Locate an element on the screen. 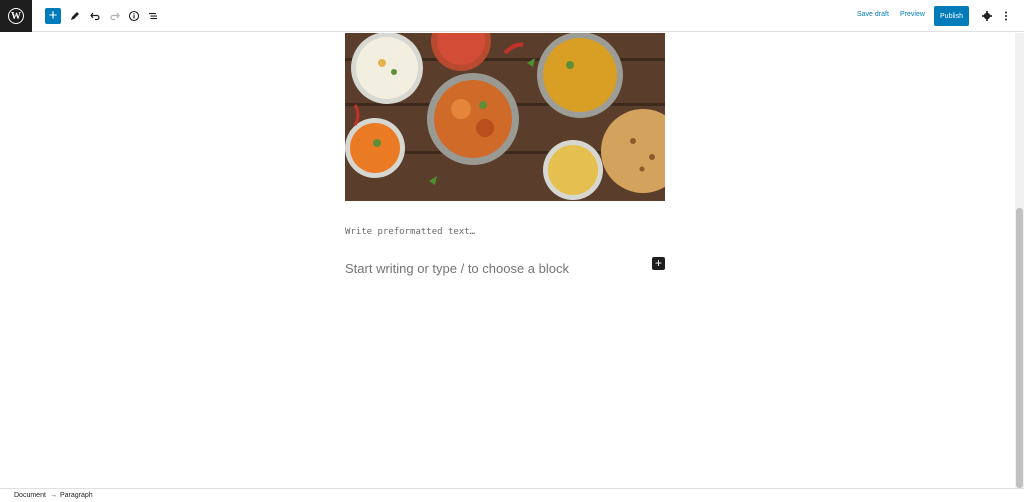 The width and height of the screenshot is (1024, 502). scrollbar-thumb is located at coordinates (1019, 348).